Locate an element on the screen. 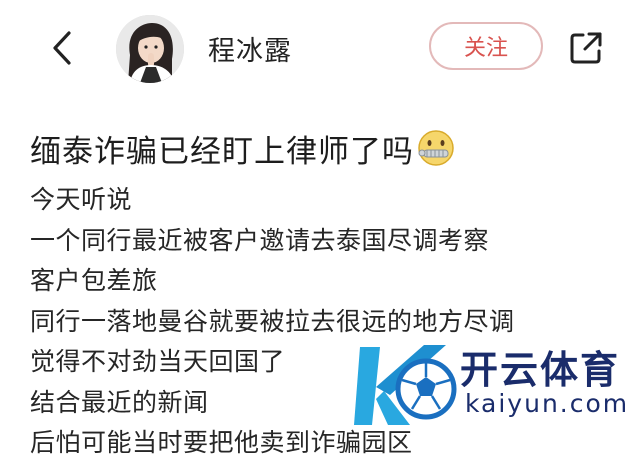  avatar-photo is located at coordinates (150, 49).